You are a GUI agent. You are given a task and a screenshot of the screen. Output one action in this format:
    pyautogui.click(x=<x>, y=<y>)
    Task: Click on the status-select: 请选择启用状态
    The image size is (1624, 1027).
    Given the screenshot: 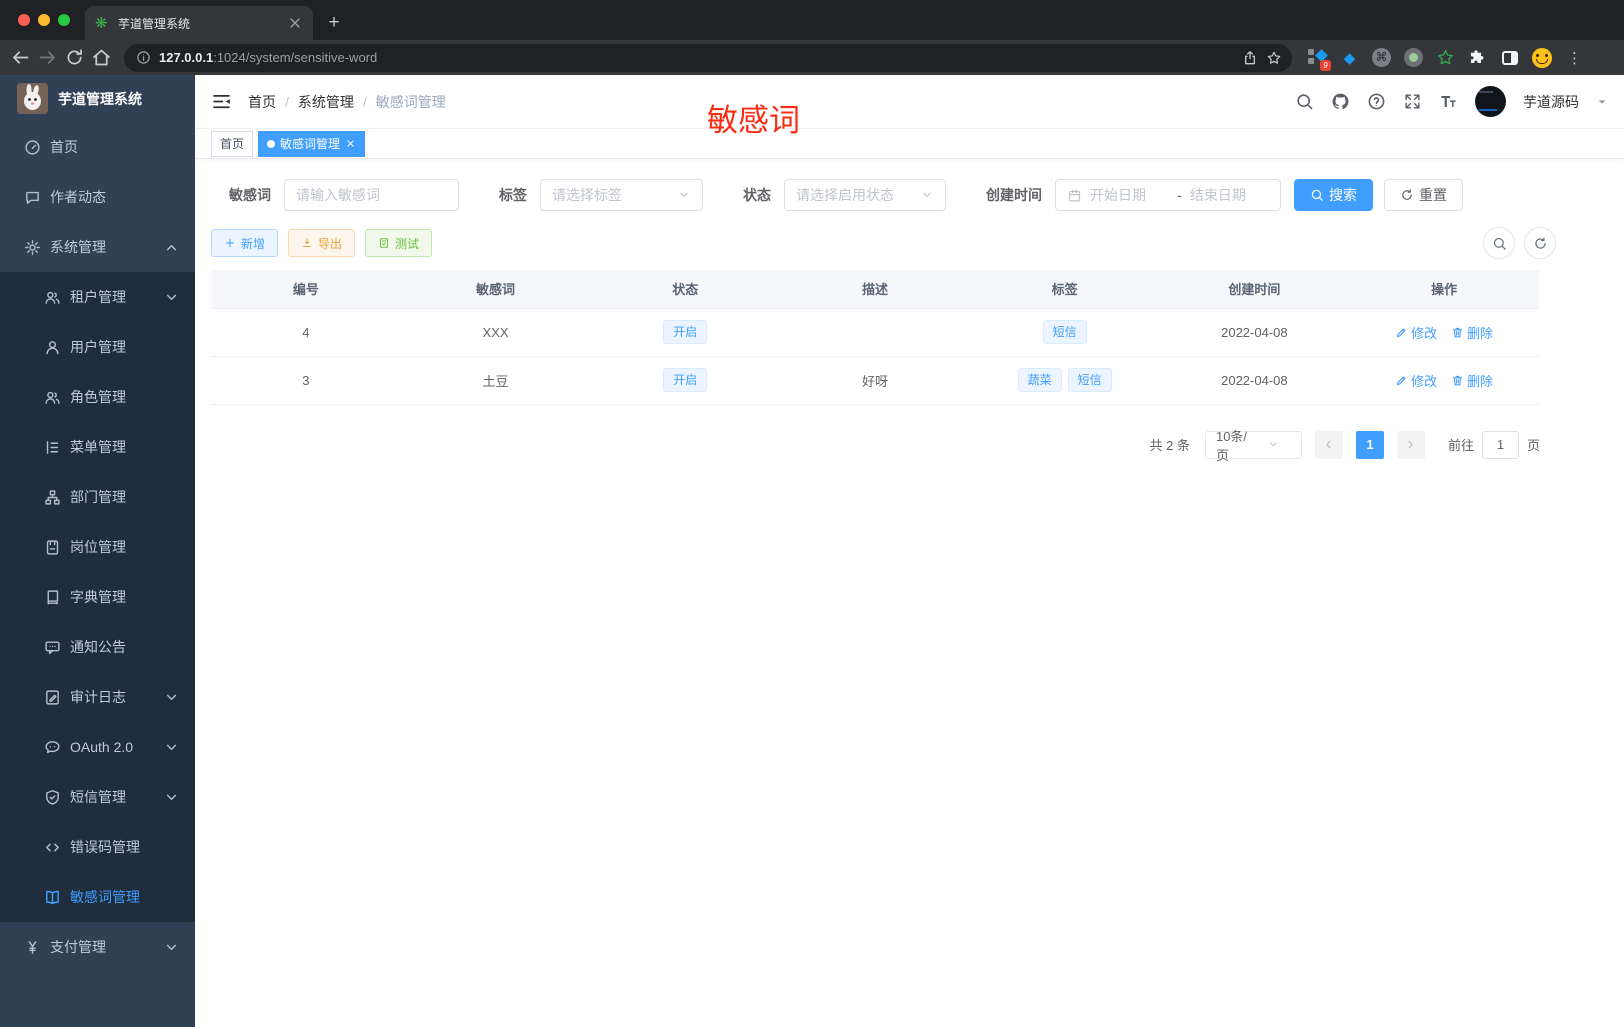 What is the action you would take?
    pyautogui.click(x=865, y=195)
    